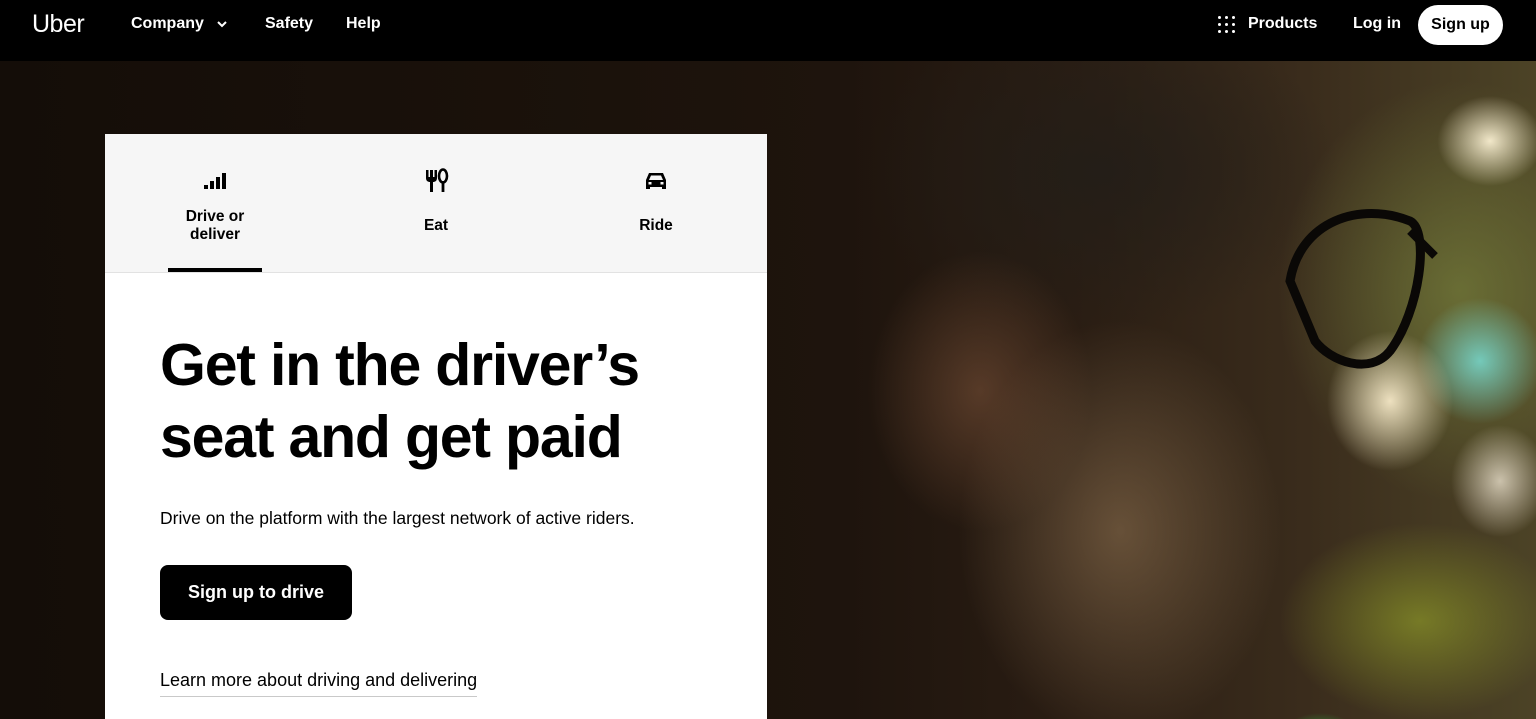  Describe the element at coordinates (215, 225) in the screenshot. I see `tab-label: Drive or deliver` at that location.